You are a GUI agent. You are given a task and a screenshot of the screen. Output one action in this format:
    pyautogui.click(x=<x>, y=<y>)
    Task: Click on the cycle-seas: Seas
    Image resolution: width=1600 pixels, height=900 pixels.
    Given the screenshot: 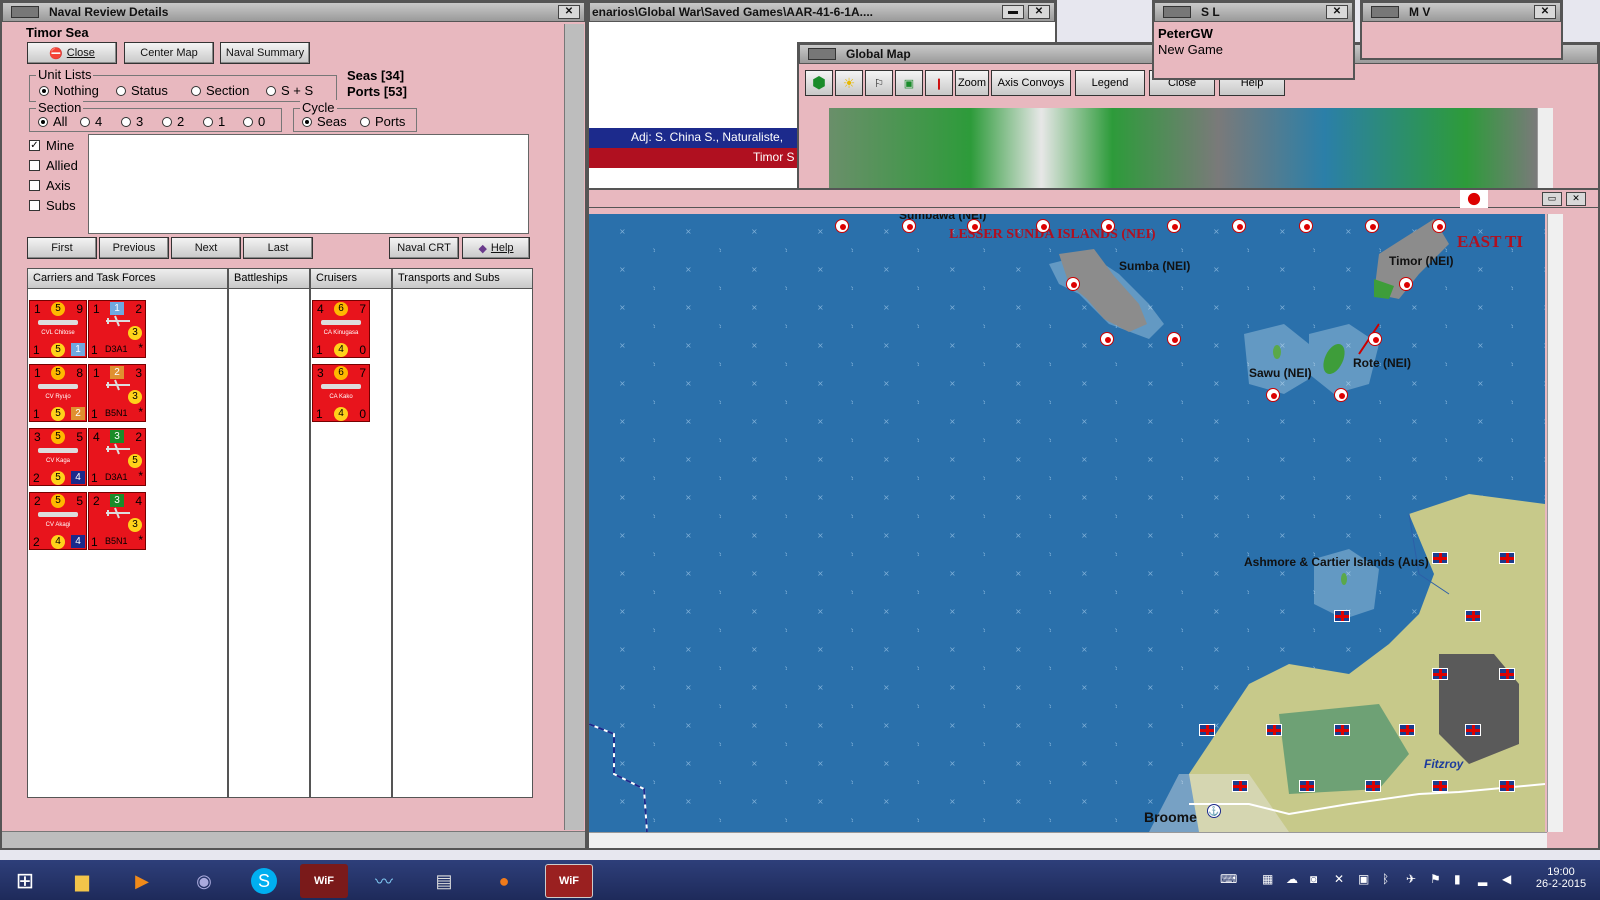 What is the action you would take?
    pyautogui.click(x=324, y=121)
    